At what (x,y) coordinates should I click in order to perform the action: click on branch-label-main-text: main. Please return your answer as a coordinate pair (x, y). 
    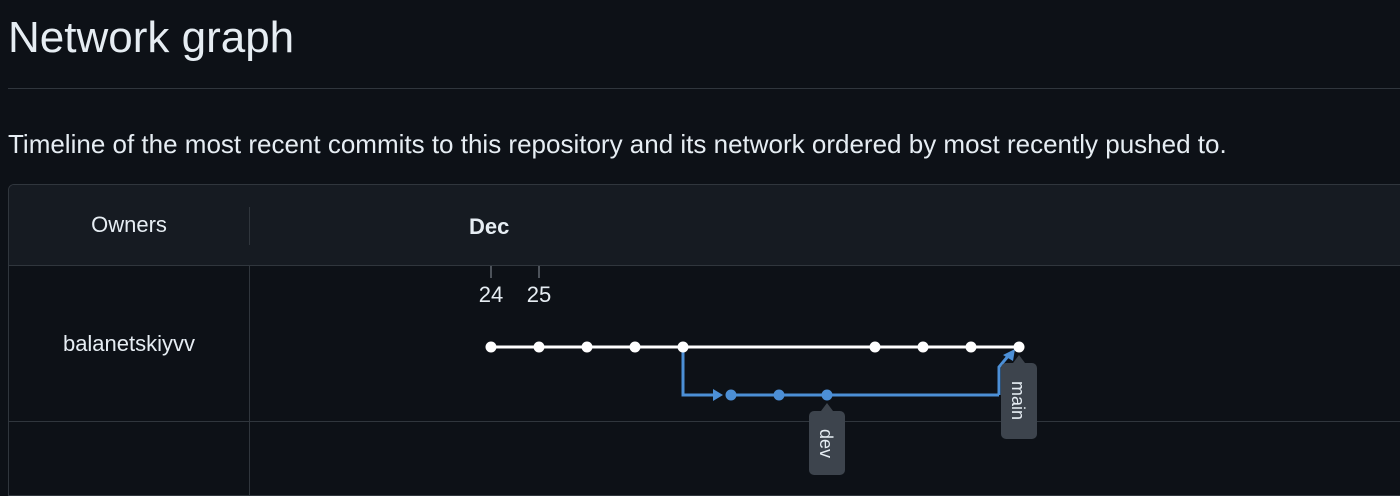
    Looking at the image, I should click on (1018, 400).